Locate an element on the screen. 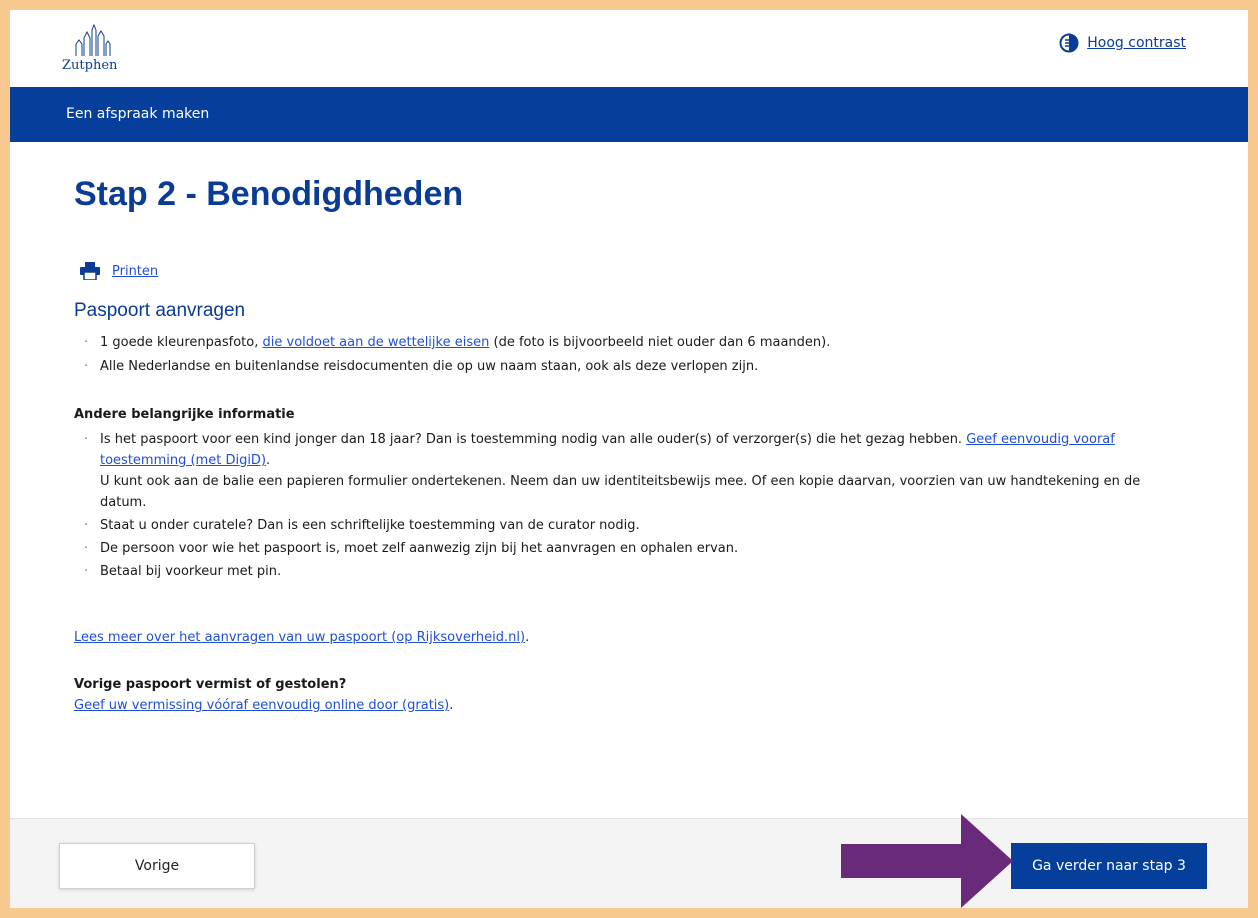  photo-requirements-link: die voldoet aan de wettelijke eisen is located at coordinates (376, 342).